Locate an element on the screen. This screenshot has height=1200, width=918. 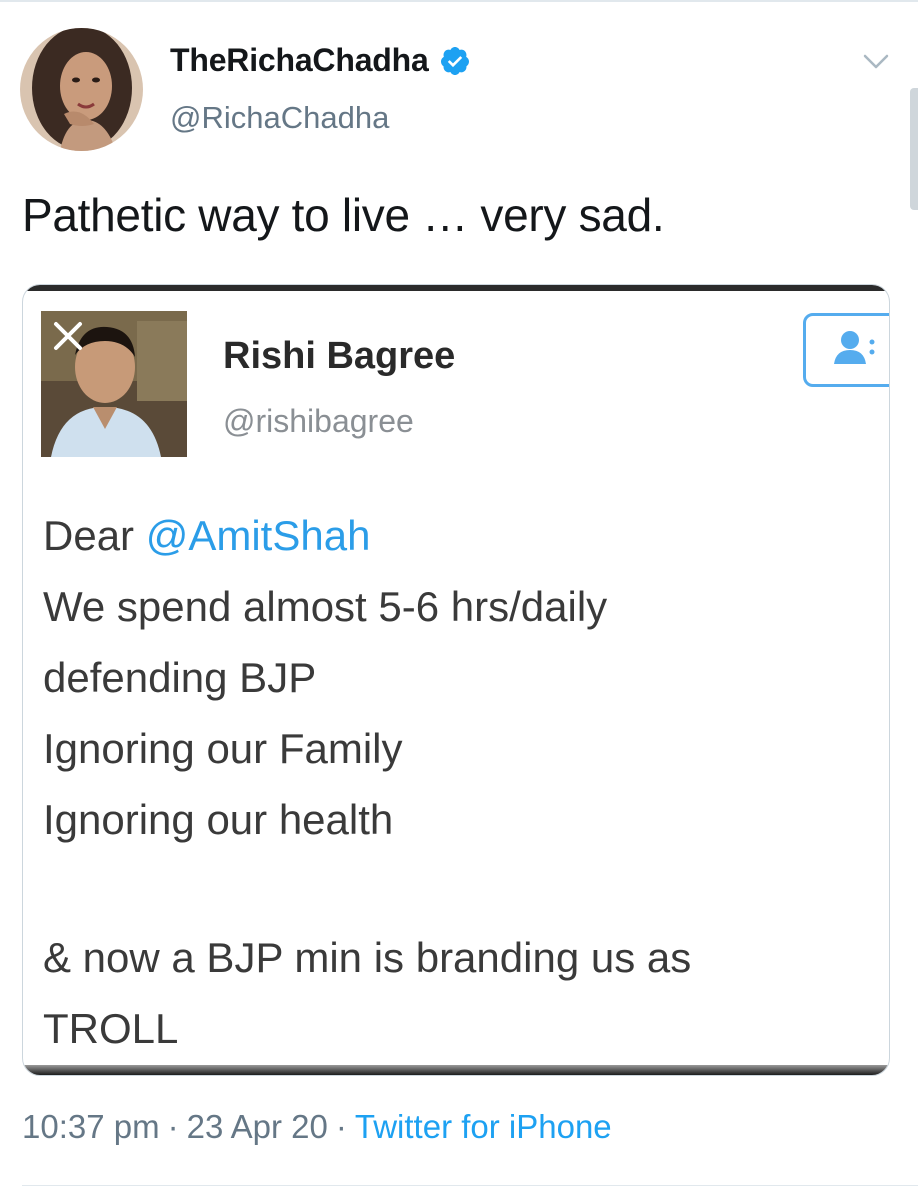
verified-badge-icon is located at coordinates (455, 61).